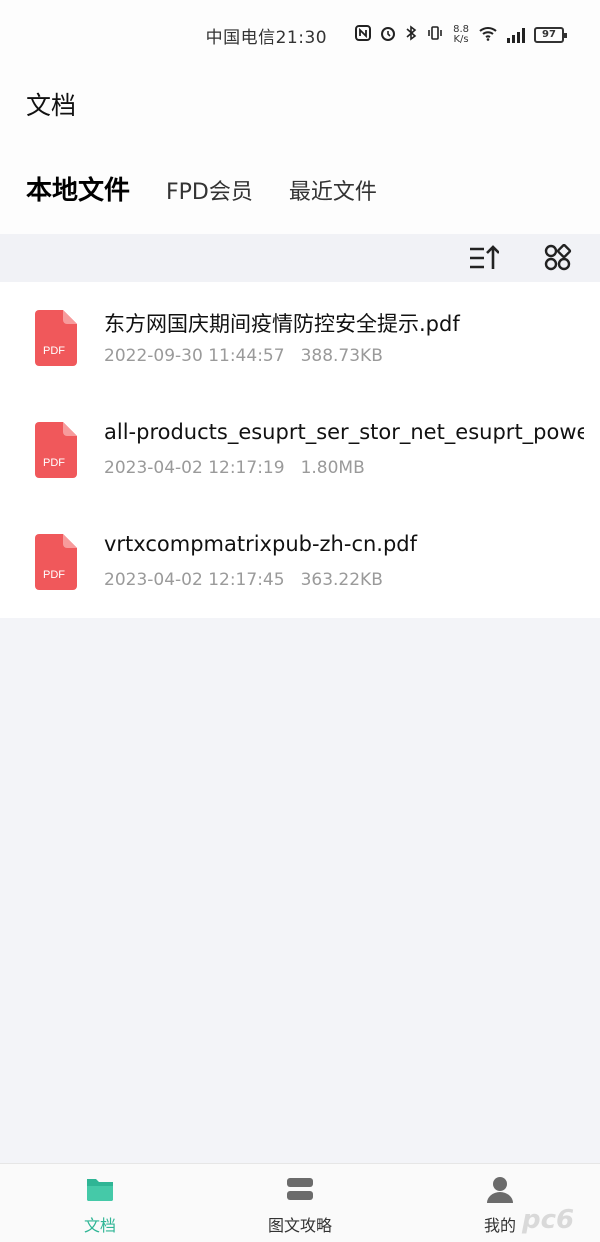  Describe the element at coordinates (499, 1225) in the screenshot. I see `nav-label-mine: 我的` at that location.